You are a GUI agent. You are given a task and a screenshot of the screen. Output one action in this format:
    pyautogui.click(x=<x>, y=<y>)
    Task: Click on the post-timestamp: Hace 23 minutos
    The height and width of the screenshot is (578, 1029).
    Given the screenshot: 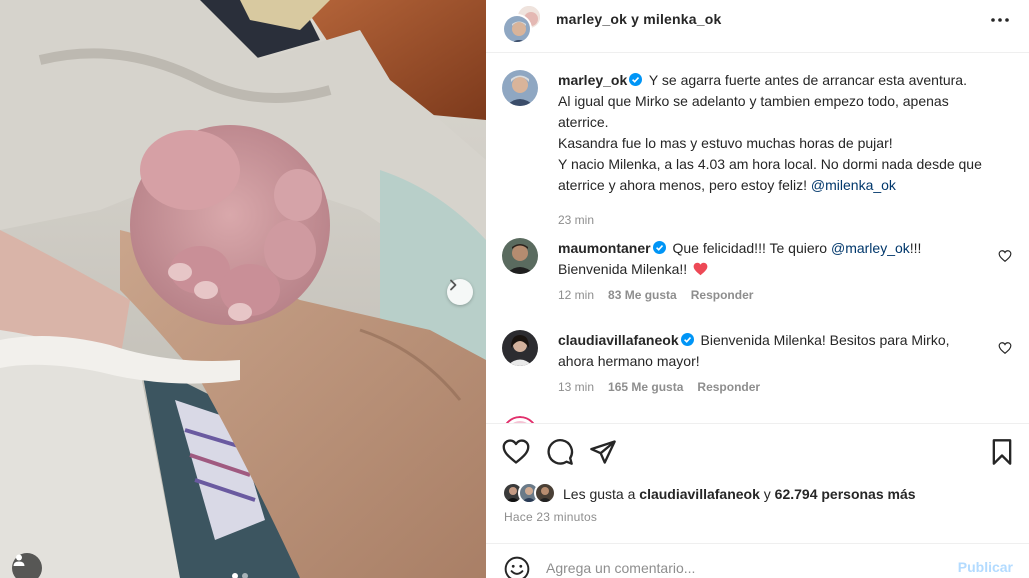 What is the action you would take?
    pyautogui.click(x=550, y=517)
    